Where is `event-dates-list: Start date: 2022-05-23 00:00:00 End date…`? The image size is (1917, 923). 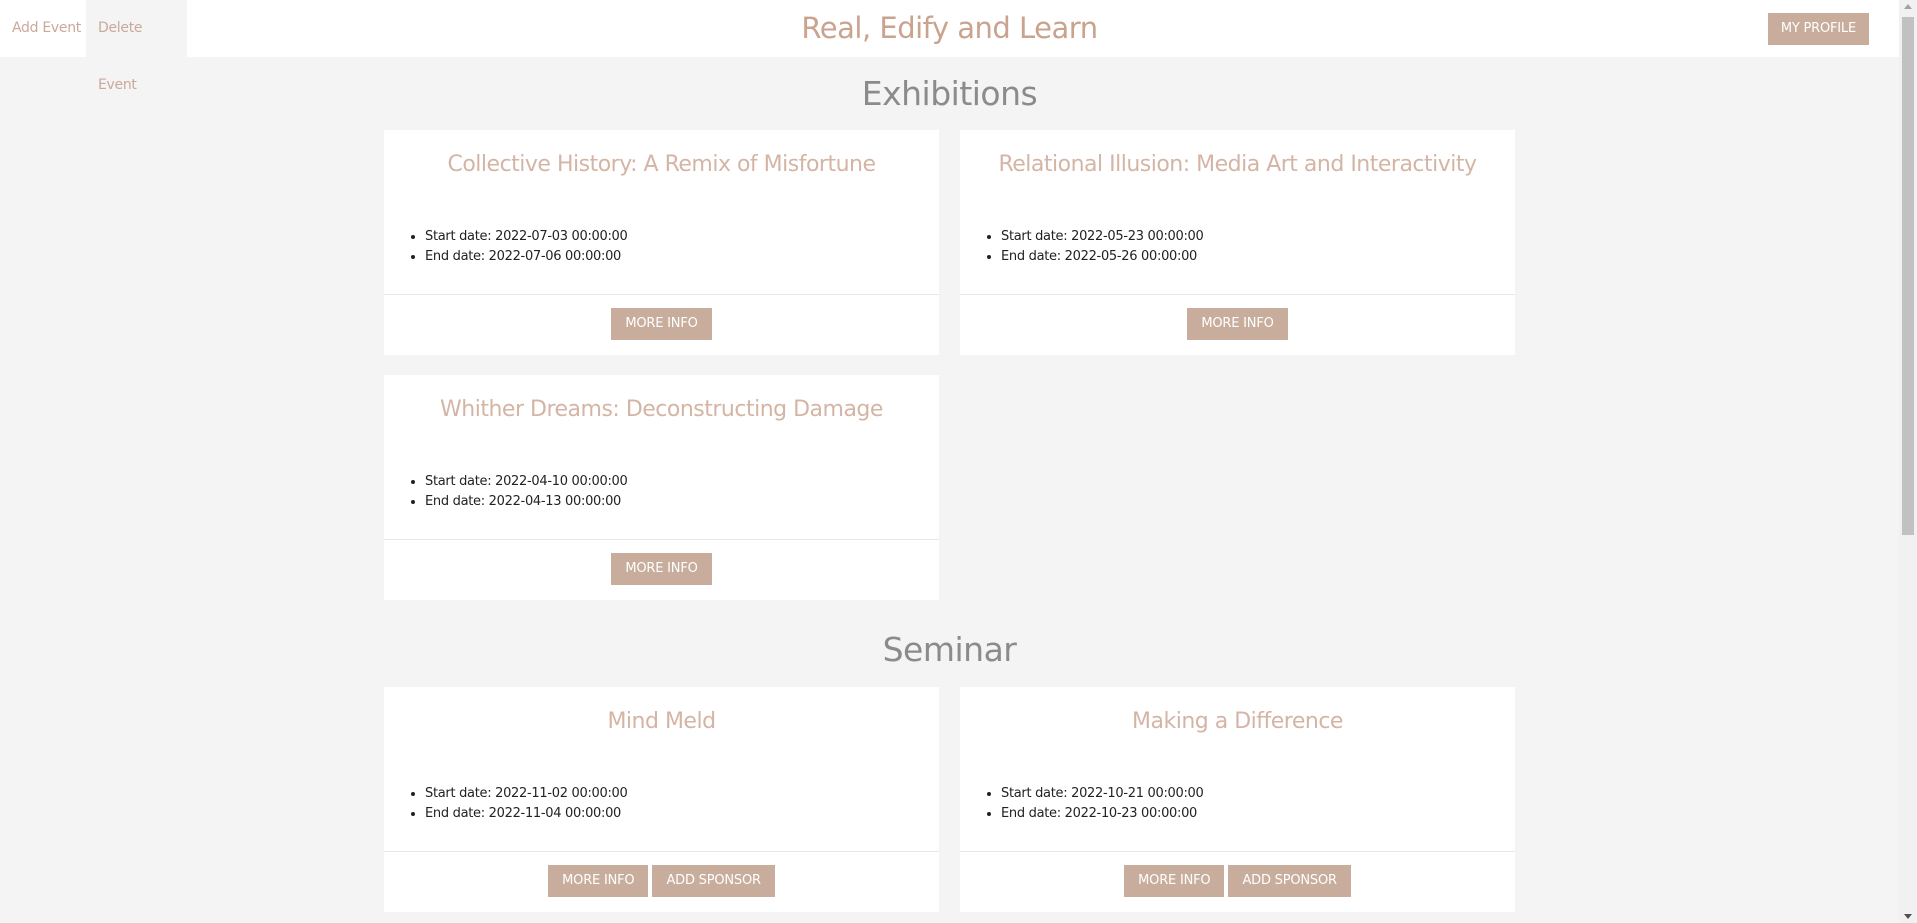 event-dates-list: Start date: 2022-05-23 00:00:00 End date… is located at coordinates (1091, 247).